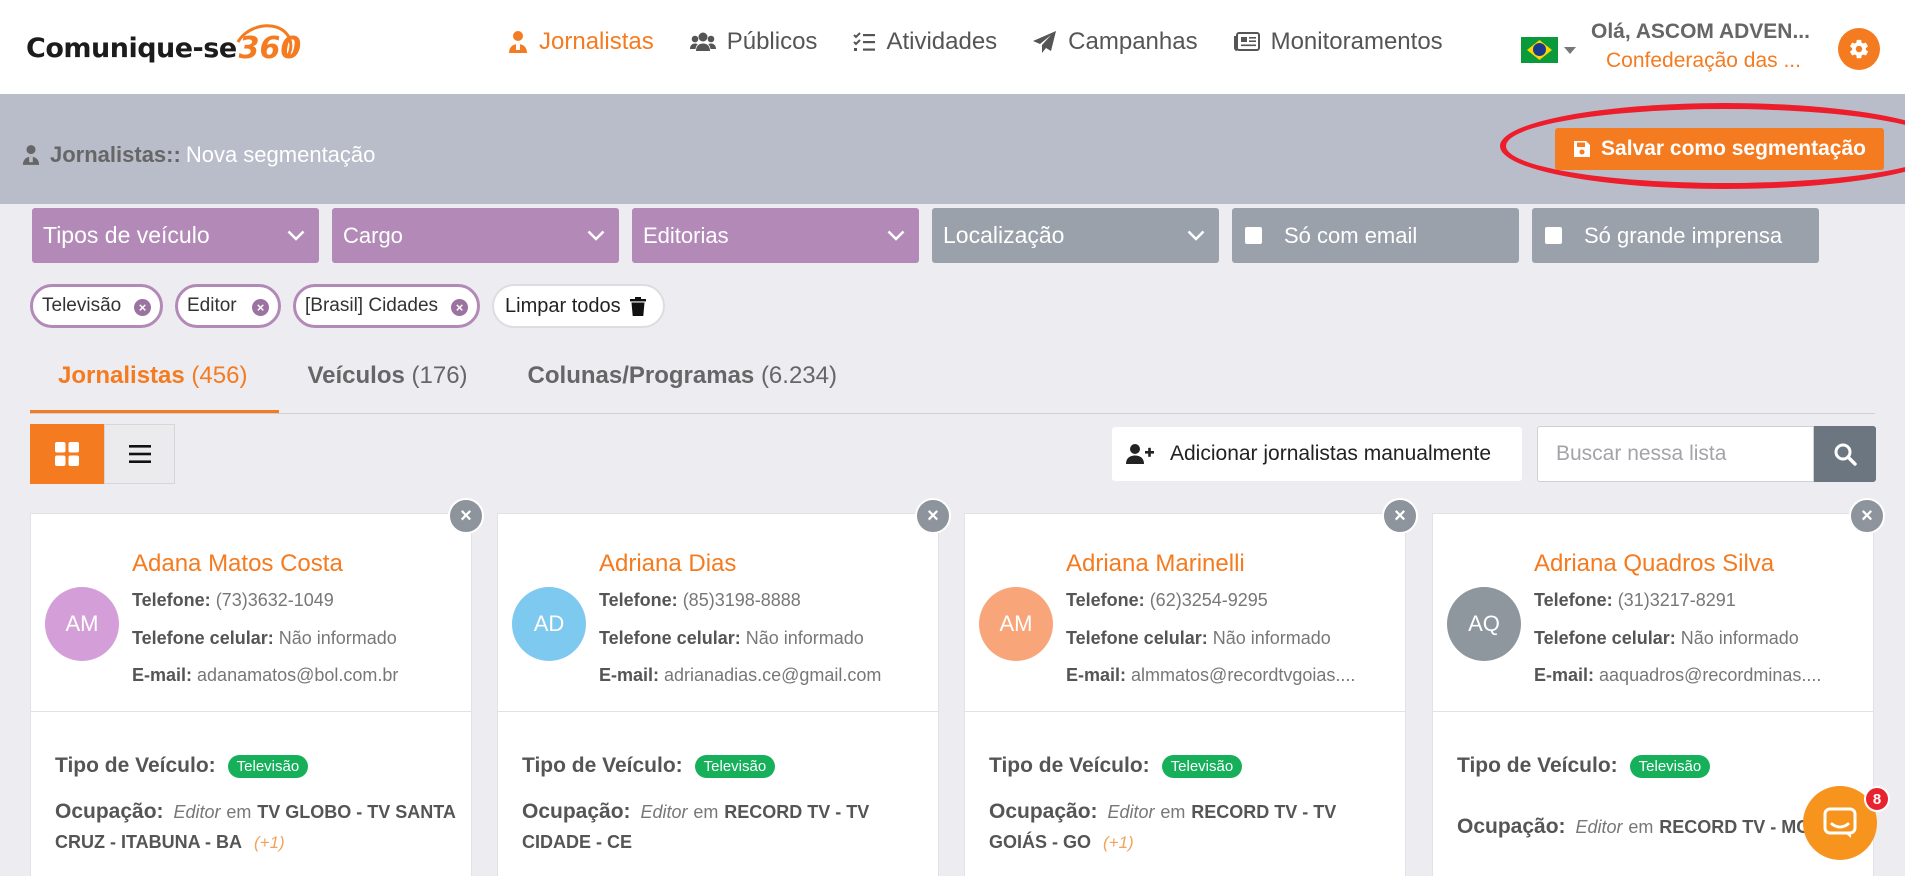 This screenshot has width=1905, height=876. Describe the element at coordinates (1140, 454) in the screenshot. I see `add-user-icon` at that location.